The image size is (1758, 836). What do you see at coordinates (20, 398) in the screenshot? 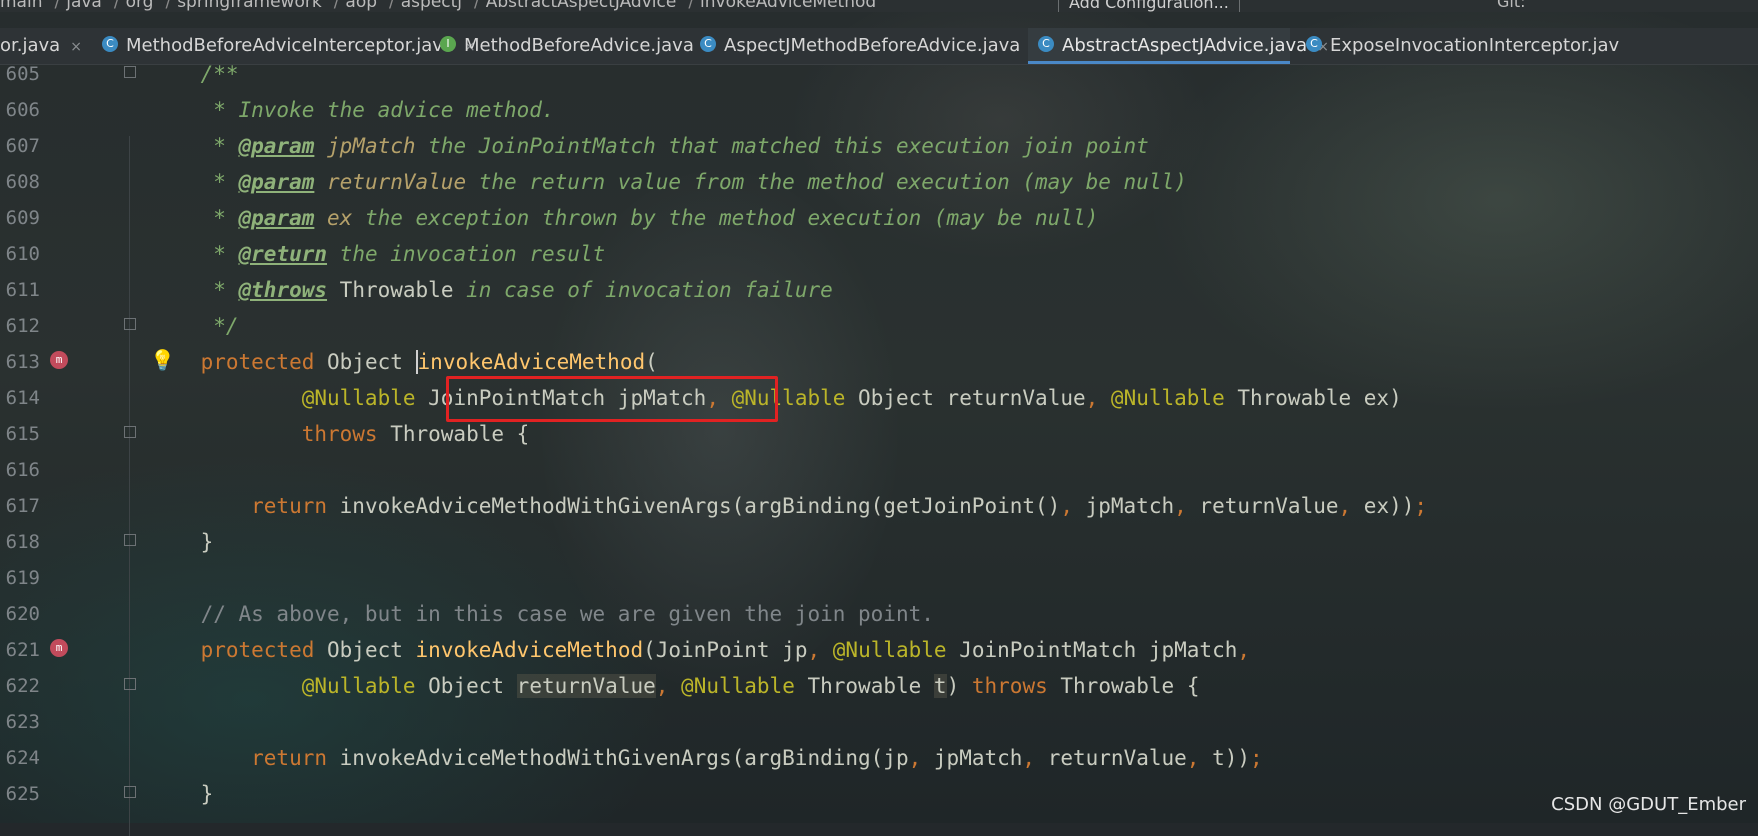
I see `line-number: 614` at bounding box center [20, 398].